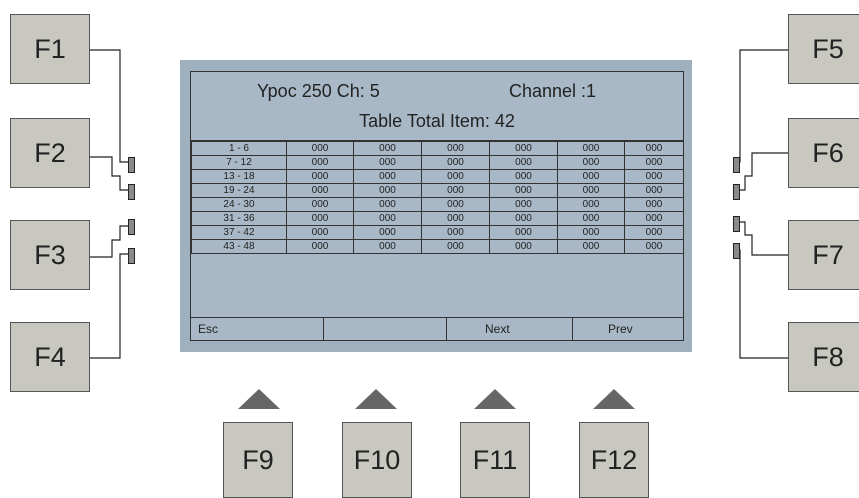 The image size is (859, 498). Describe the element at coordinates (258, 460) in the screenshot. I see `f9-key: F9` at that location.